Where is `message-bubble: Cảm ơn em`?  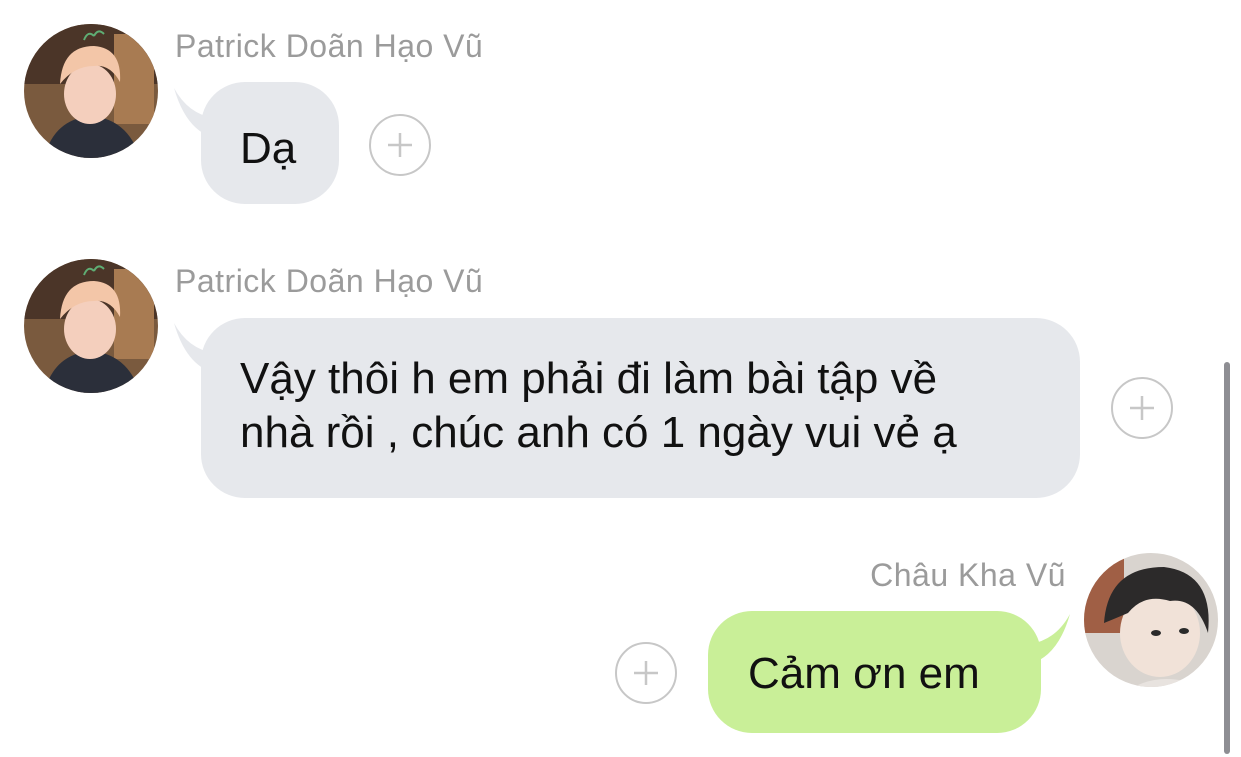
message-bubble: Cảm ơn em is located at coordinates (874, 672).